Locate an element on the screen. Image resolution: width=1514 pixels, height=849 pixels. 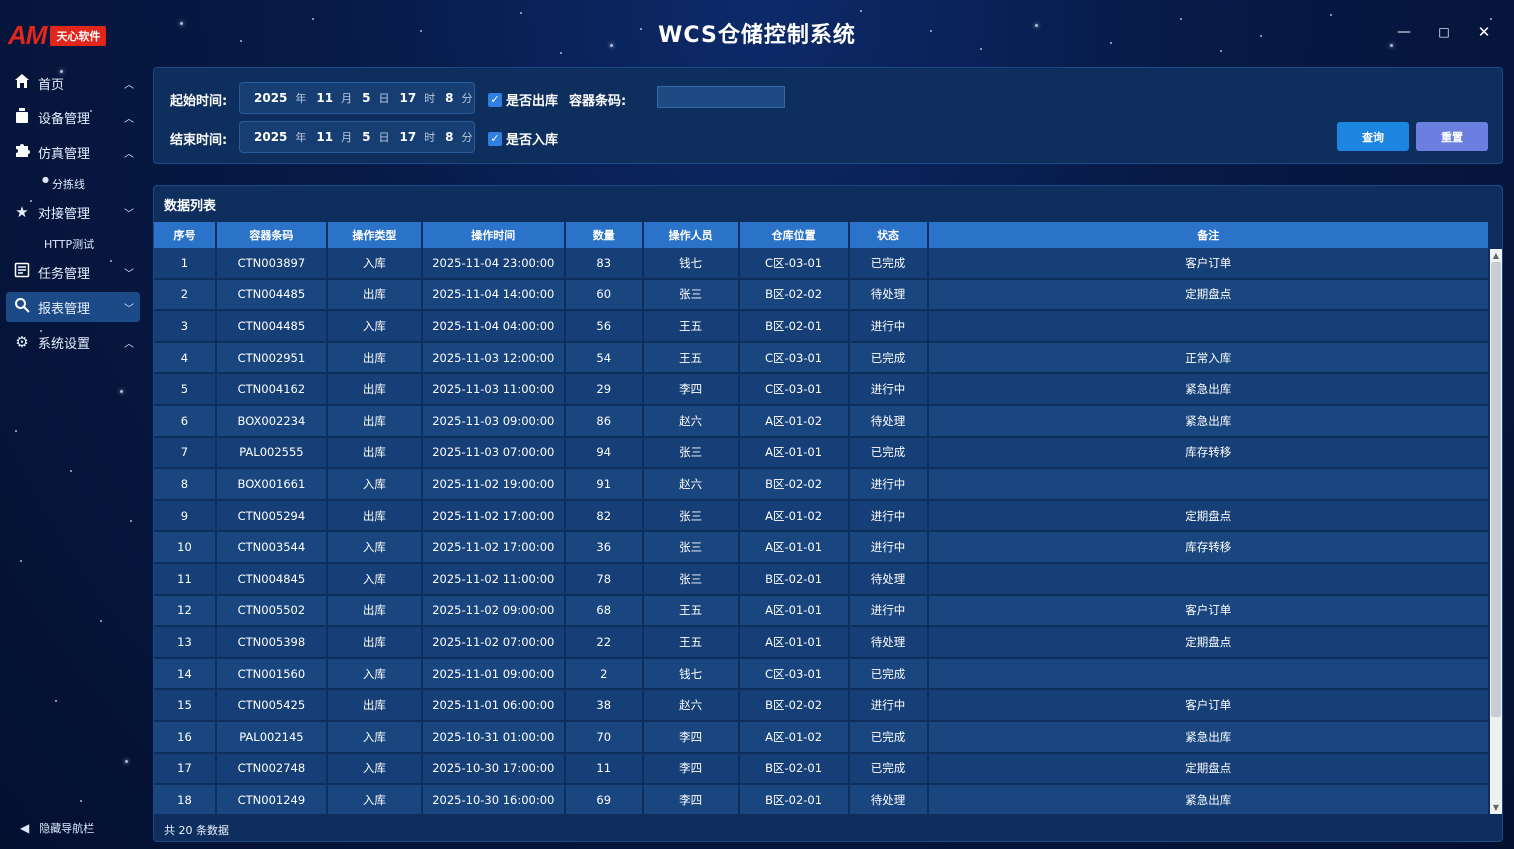
table-cell: 2025-11-01 09:00:00 is located at coordinates (493, 674).